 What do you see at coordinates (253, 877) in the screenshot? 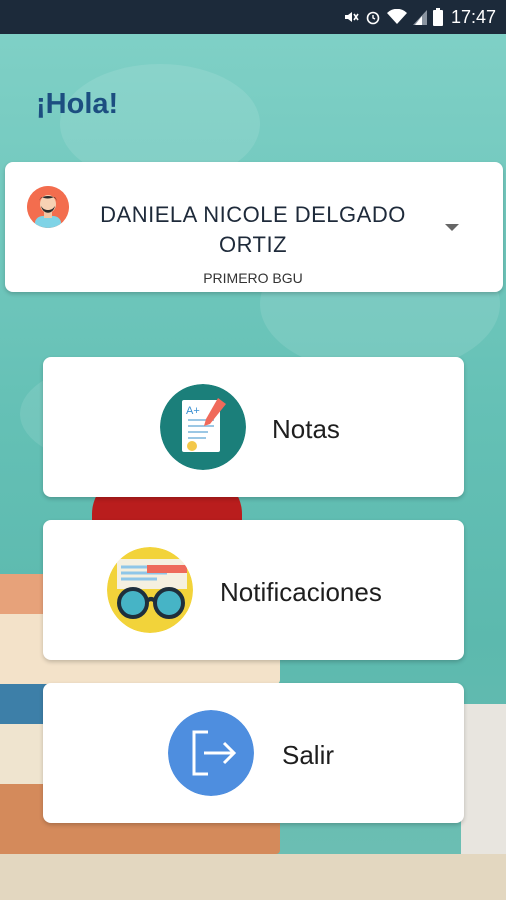
I see `desk-image` at bounding box center [253, 877].